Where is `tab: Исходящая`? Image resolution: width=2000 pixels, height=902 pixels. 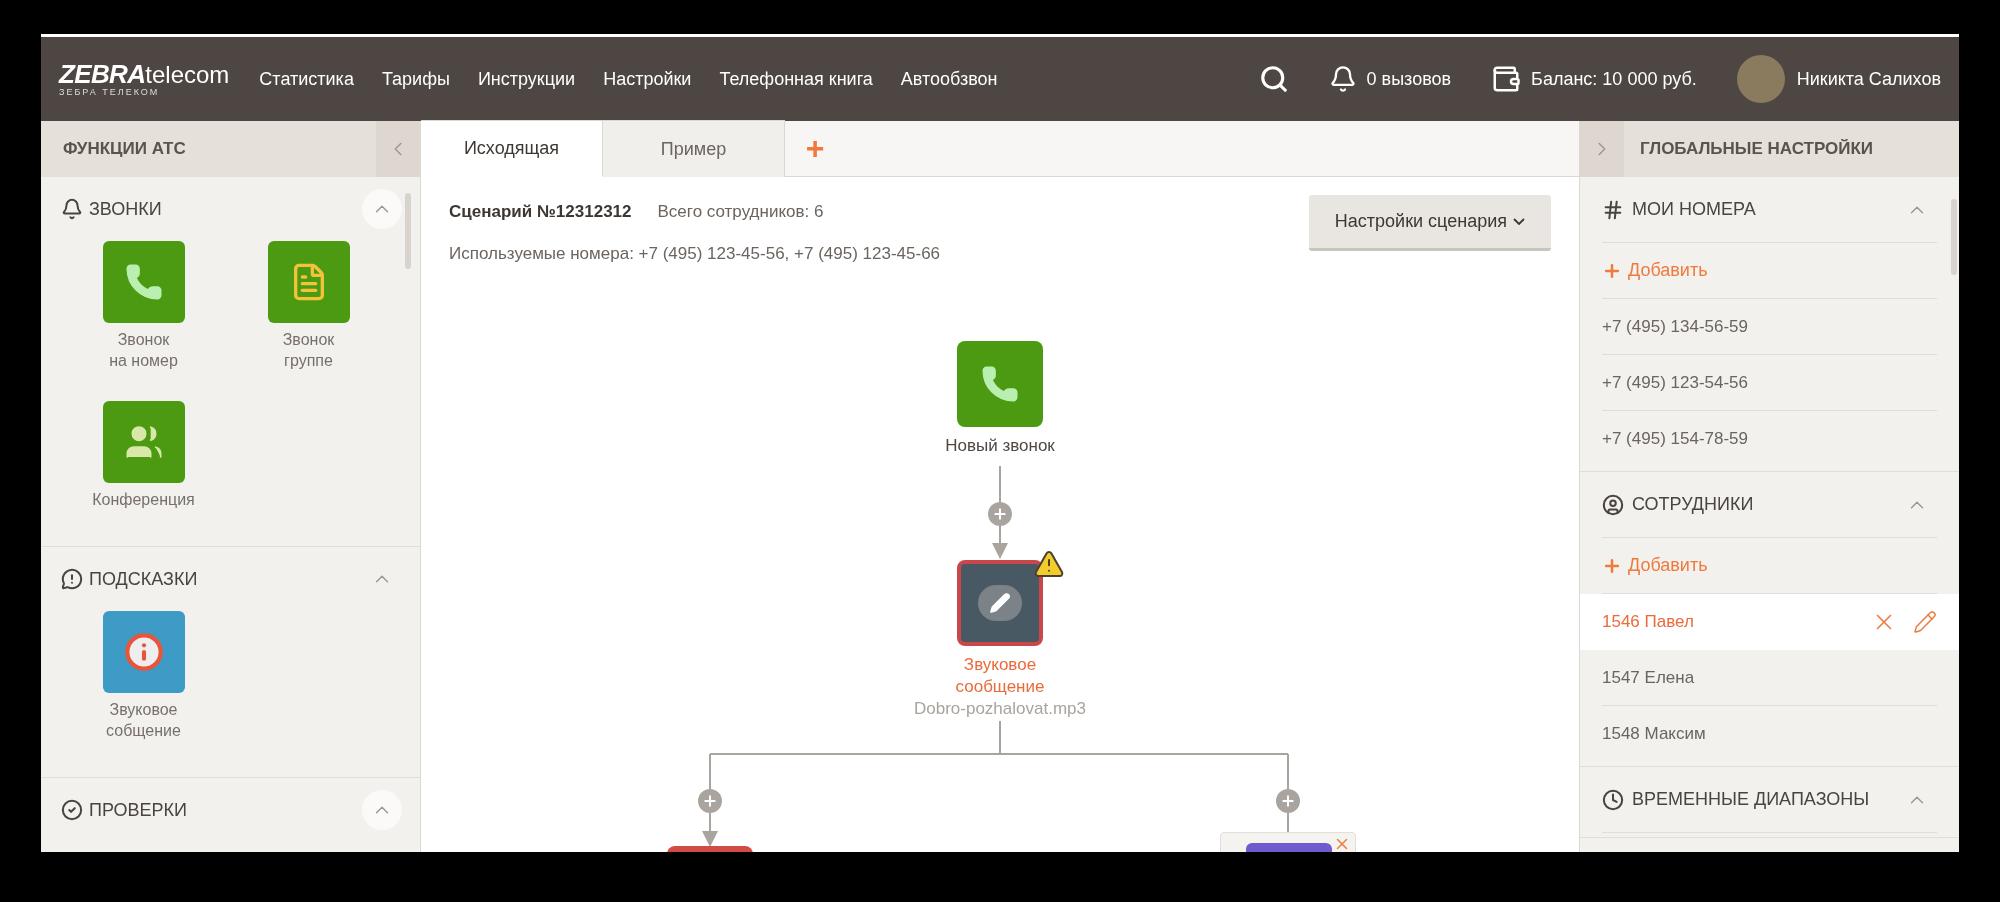 tab: Исходящая is located at coordinates (512, 148).